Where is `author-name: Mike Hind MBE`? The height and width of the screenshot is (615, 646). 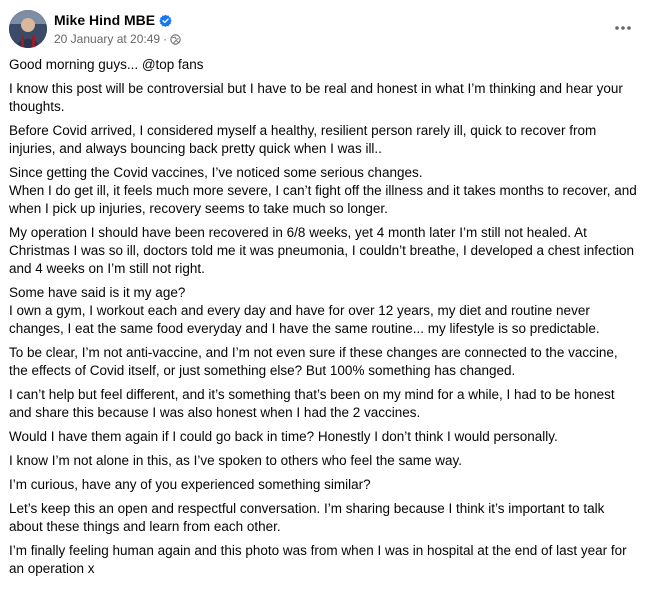
author-name: Mike Hind MBE is located at coordinates (104, 20).